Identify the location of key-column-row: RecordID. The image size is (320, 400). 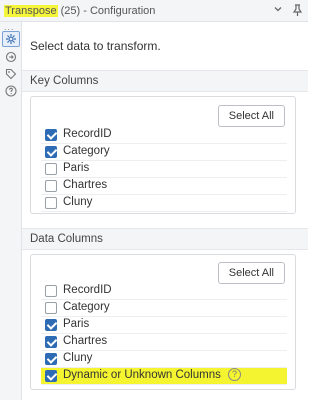
(164, 135).